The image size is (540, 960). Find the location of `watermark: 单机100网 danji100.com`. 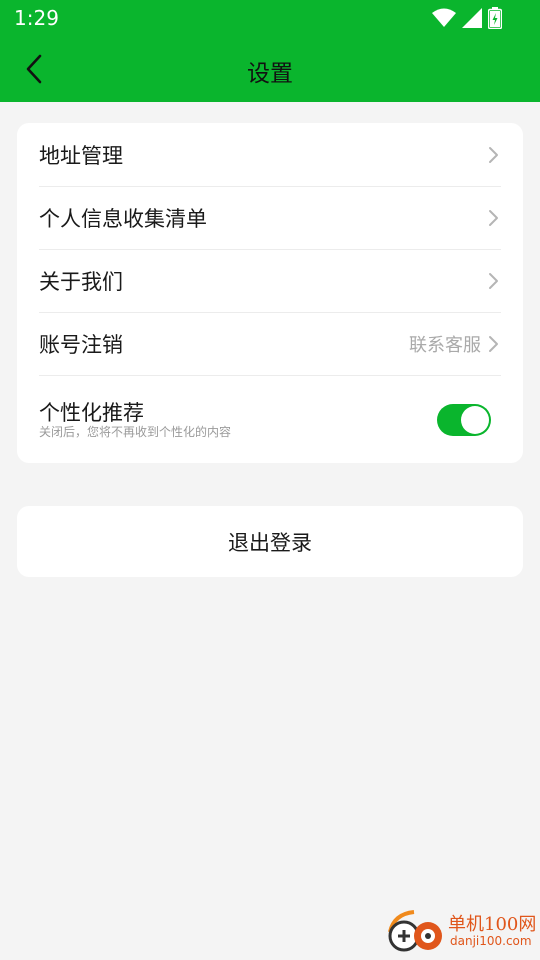

watermark: 单机100网 danji100.com is located at coordinates (460, 932).